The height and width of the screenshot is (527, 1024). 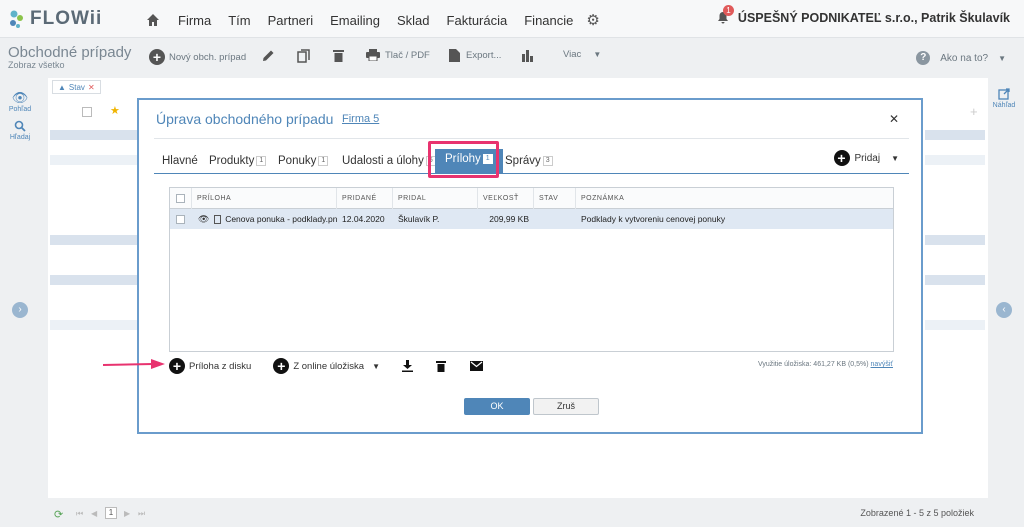 I want to click on left-sidebar: 👁 Pohľad Hľadaj ›, so click(x=20, y=301).